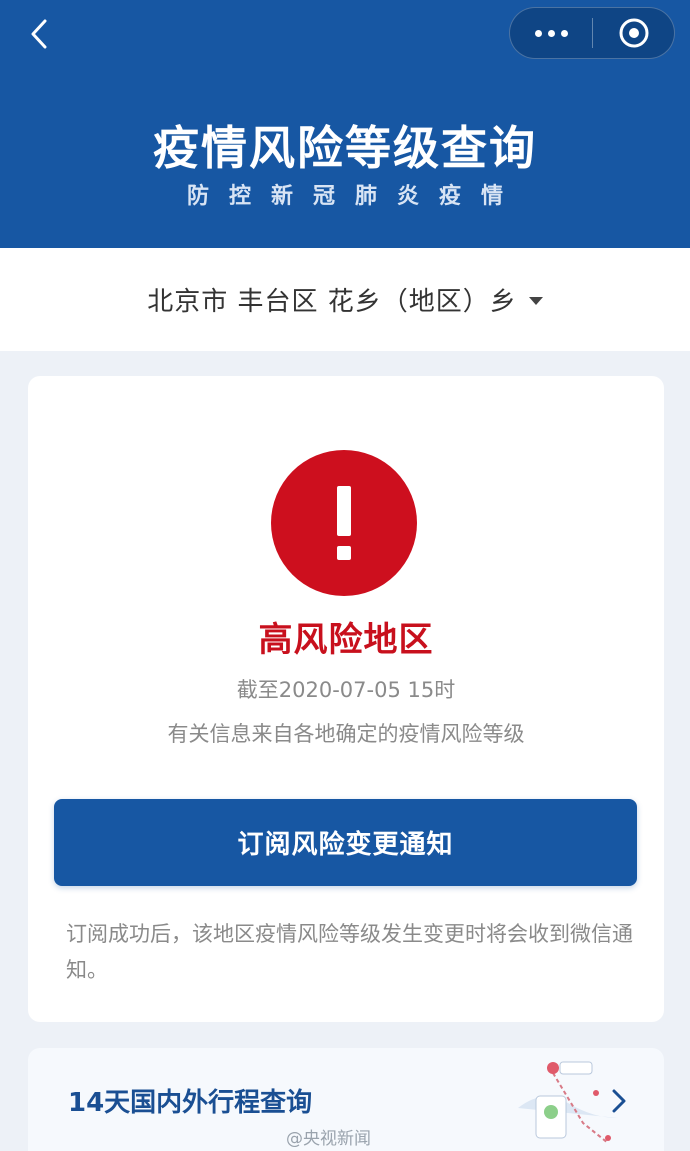 This screenshot has width=690, height=1151. I want to click on subscribe-button: 订阅风险变更通知, so click(345, 842).